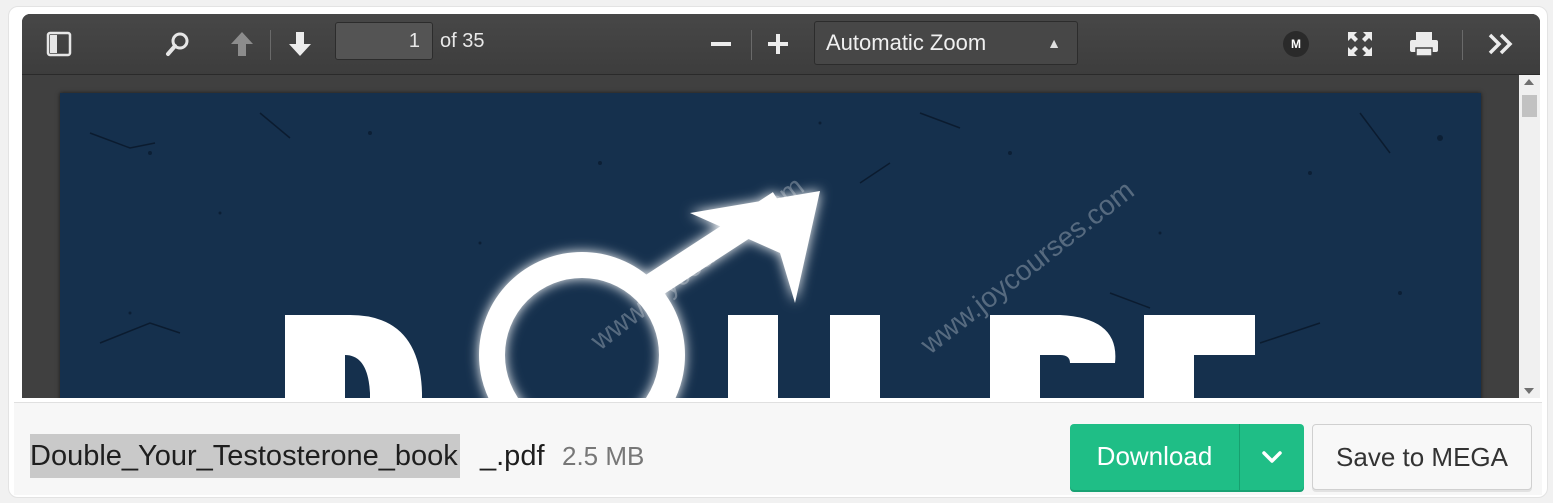  Describe the element at coordinates (603, 456) in the screenshot. I see `file-size: 2.5 MB` at that location.